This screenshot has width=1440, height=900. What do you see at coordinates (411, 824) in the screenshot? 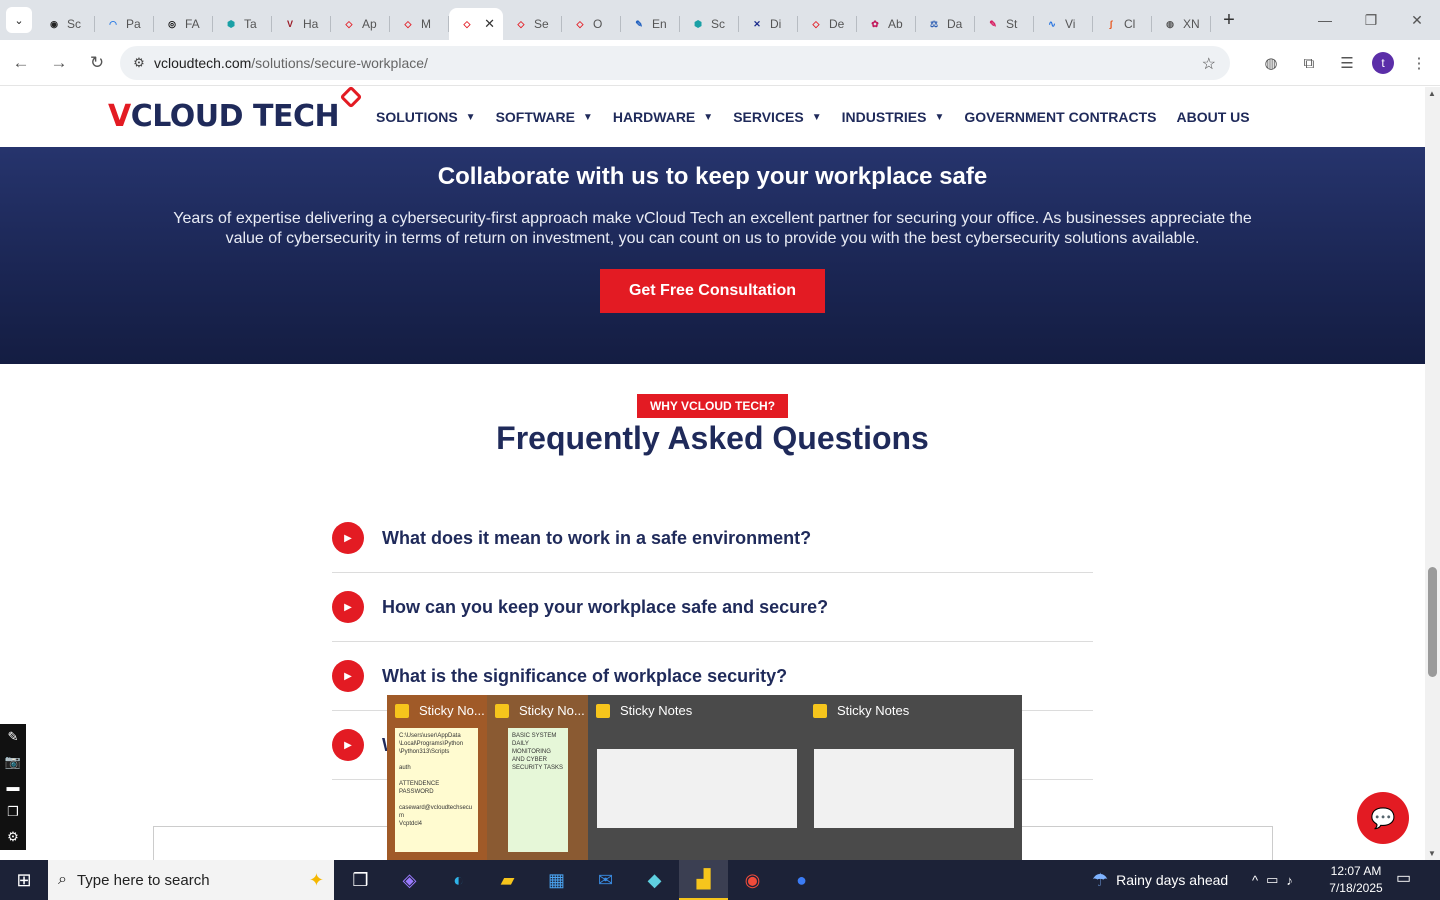
I see `note-line: Vcptdcl4` at bounding box center [411, 824].